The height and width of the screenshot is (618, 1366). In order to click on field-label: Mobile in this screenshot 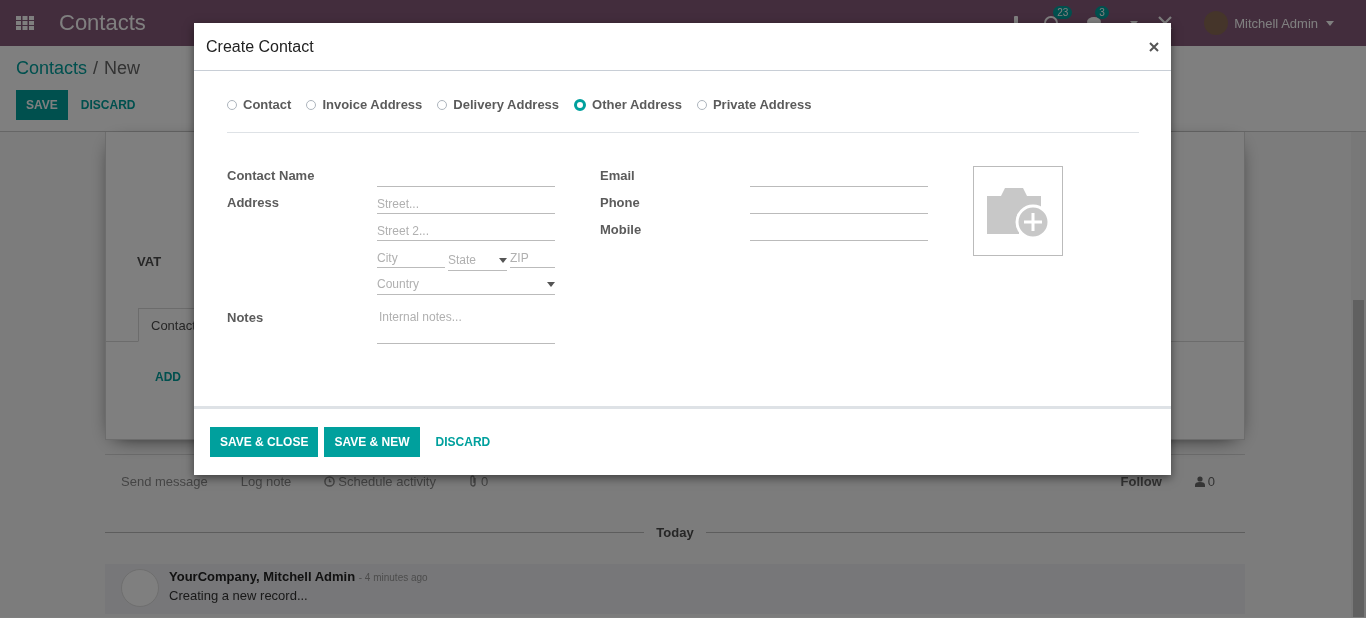, I will do `click(621, 230)`.